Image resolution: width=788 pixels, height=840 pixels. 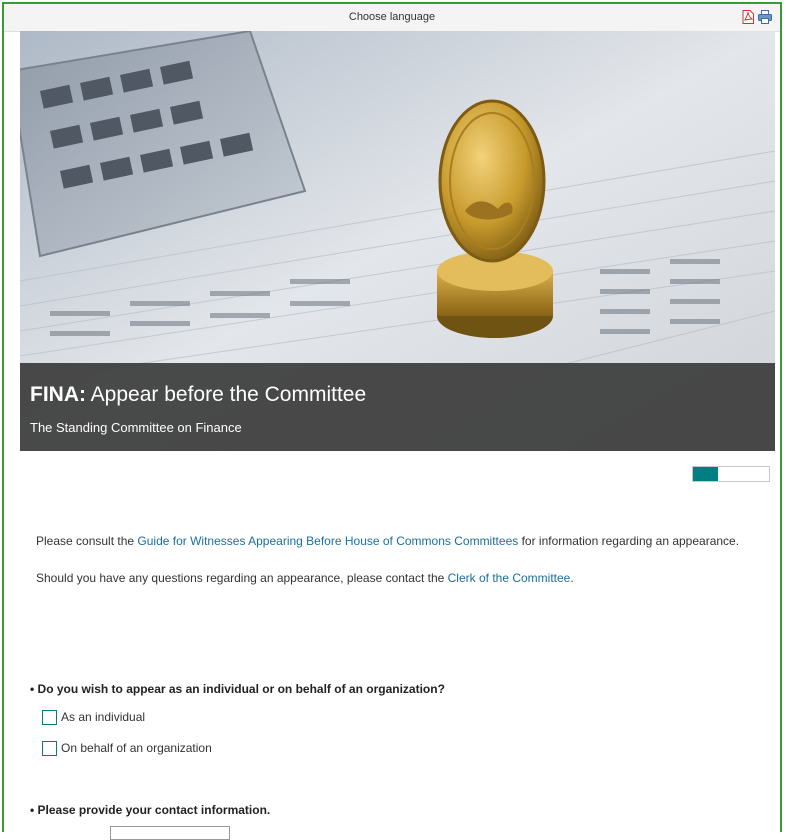 I want to click on progress-bar, so click(x=731, y=474).